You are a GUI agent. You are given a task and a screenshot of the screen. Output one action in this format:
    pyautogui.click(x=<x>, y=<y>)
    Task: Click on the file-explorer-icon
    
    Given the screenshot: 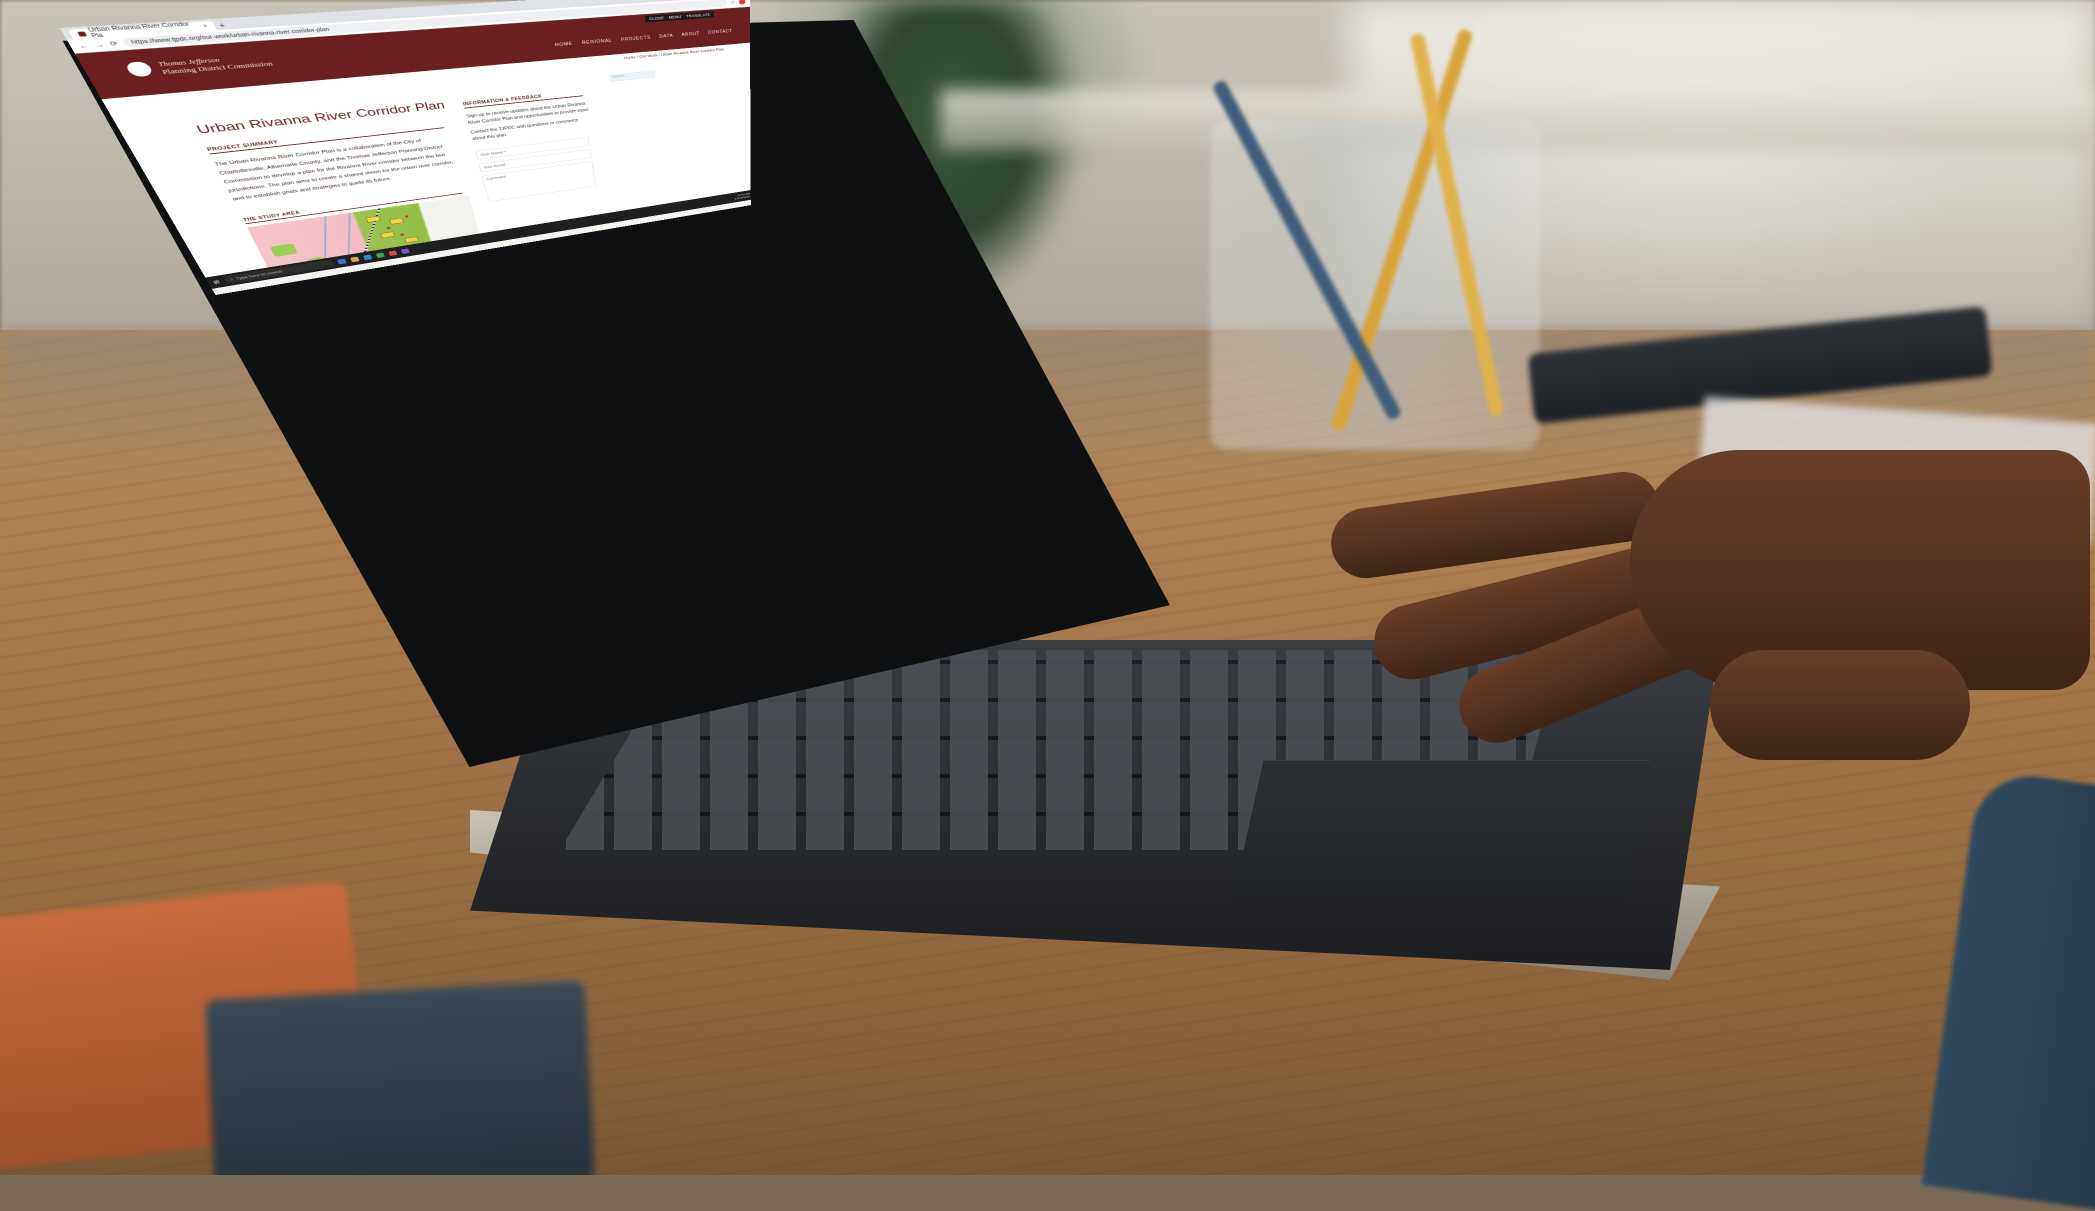 What is the action you would take?
    pyautogui.click(x=354, y=260)
    